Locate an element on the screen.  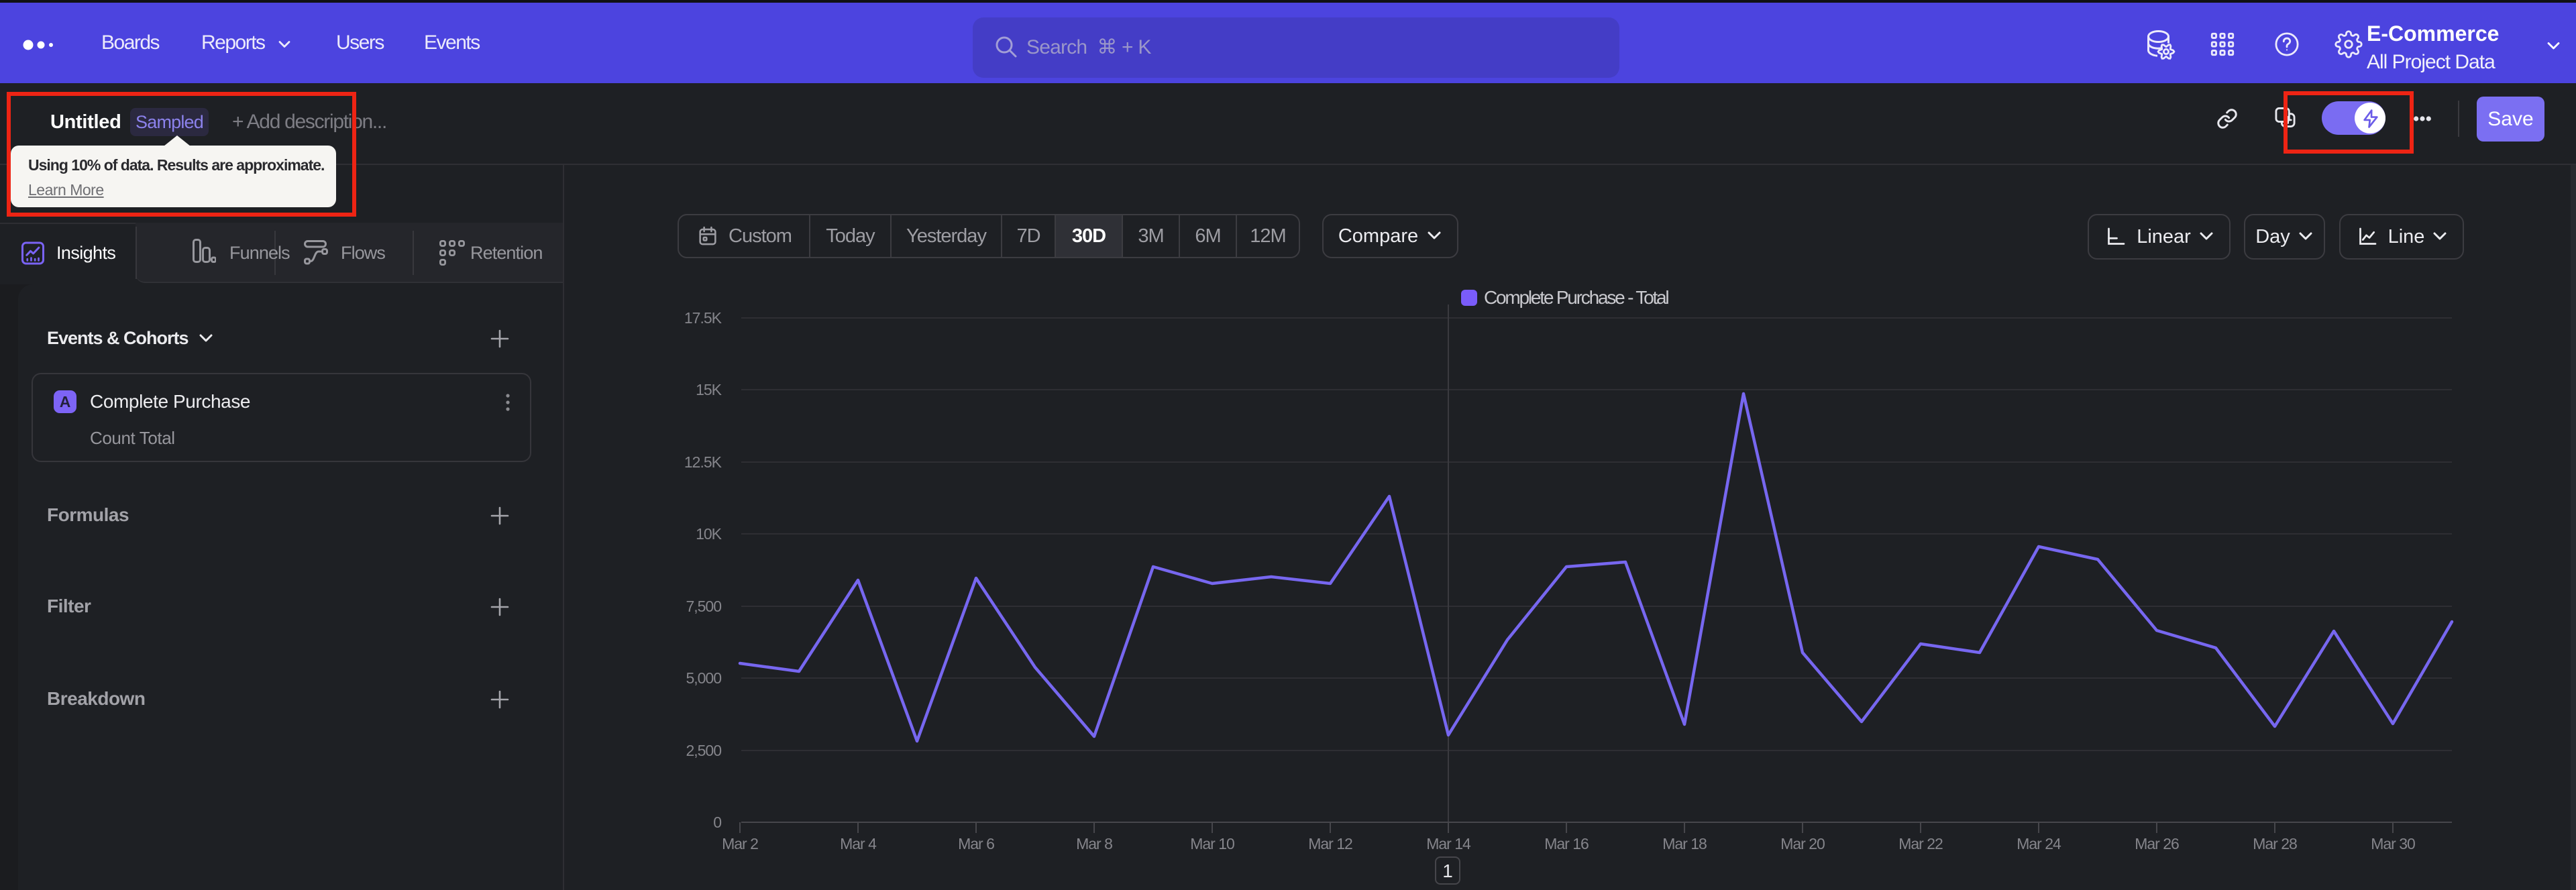
svg-text: Mar 4 is located at coordinates (858, 843).